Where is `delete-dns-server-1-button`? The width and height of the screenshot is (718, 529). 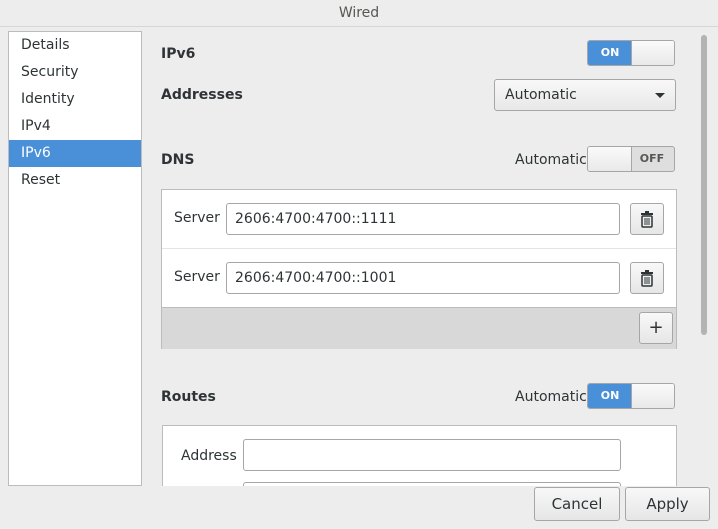
delete-dns-server-1-button is located at coordinates (647, 219).